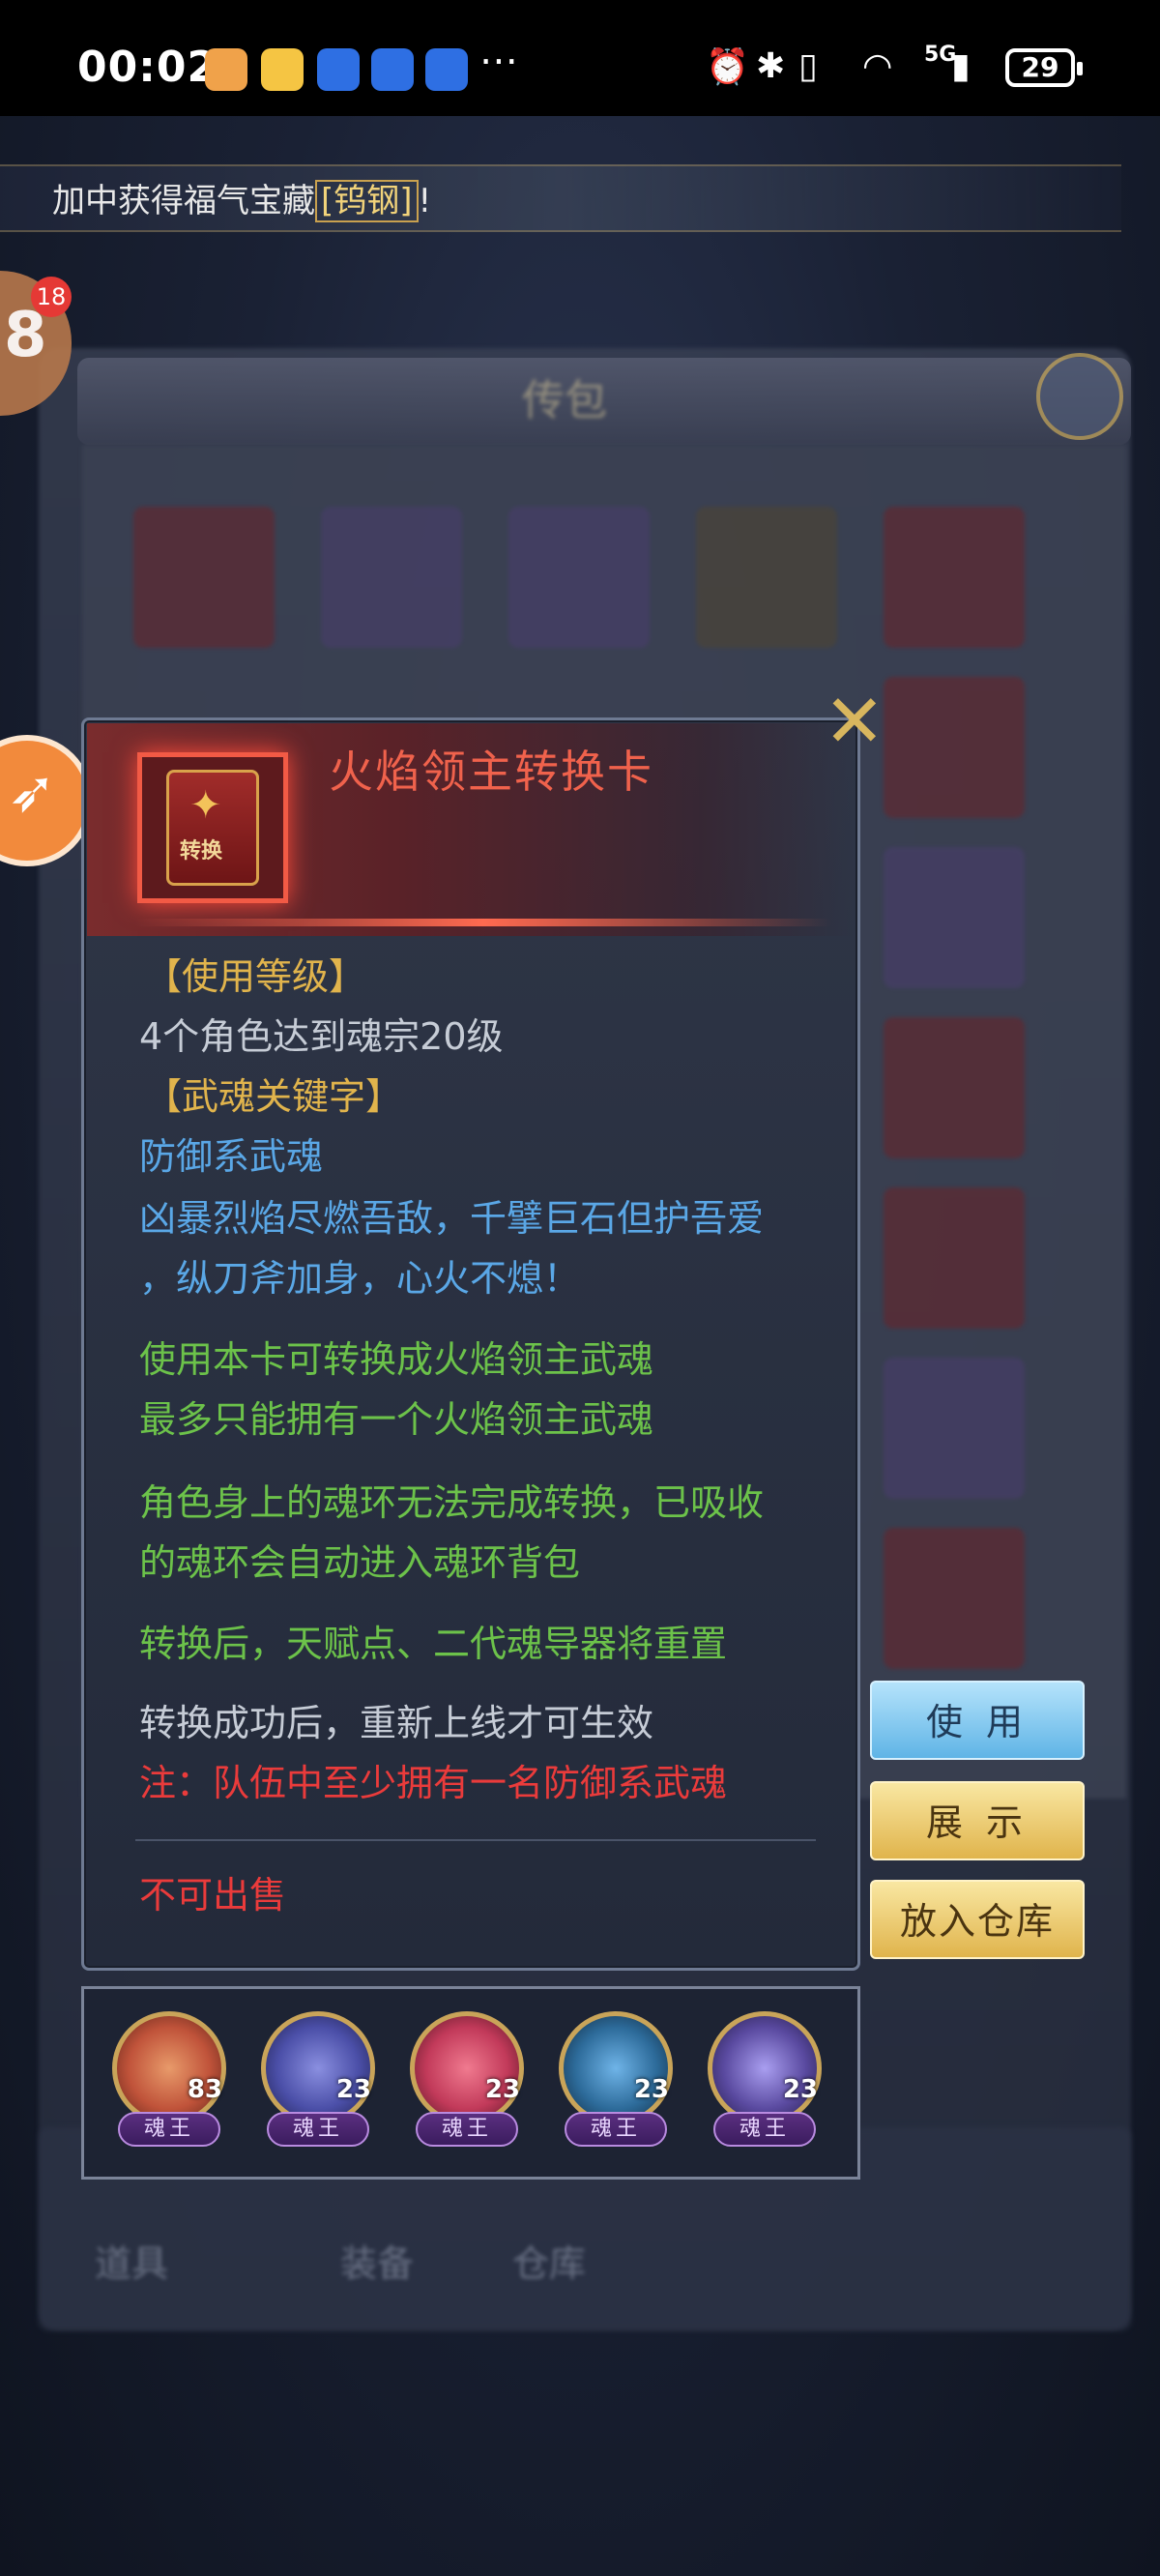  I want to click on divider, so click(476, 1840).